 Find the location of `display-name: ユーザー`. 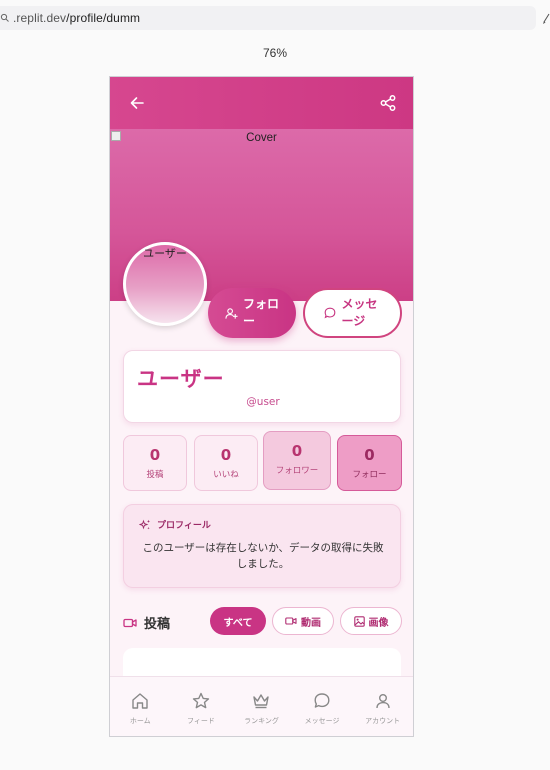

display-name: ユーザー is located at coordinates (181, 379).